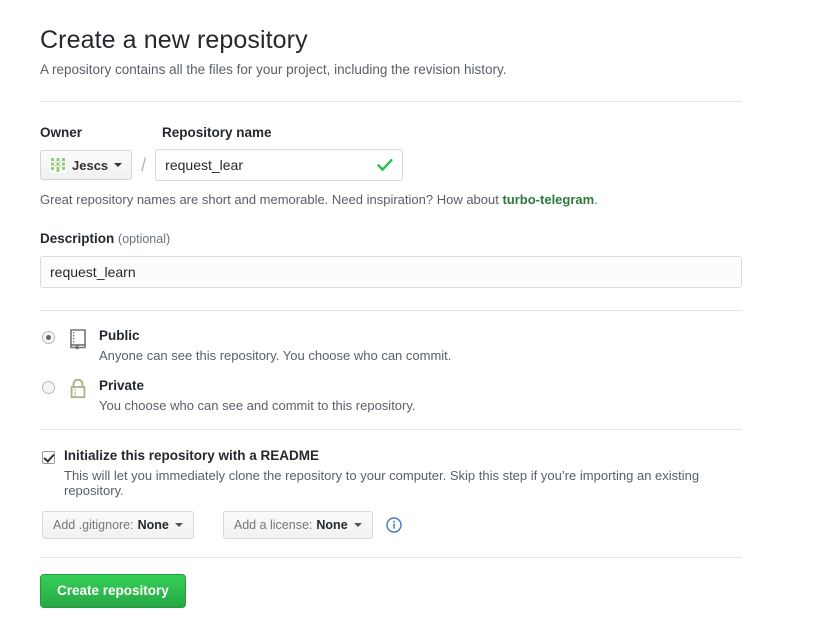 The height and width of the screenshot is (624, 819). Describe the element at coordinates (48, 457) in the screenshot. I see `readme-checkbox` at that location.